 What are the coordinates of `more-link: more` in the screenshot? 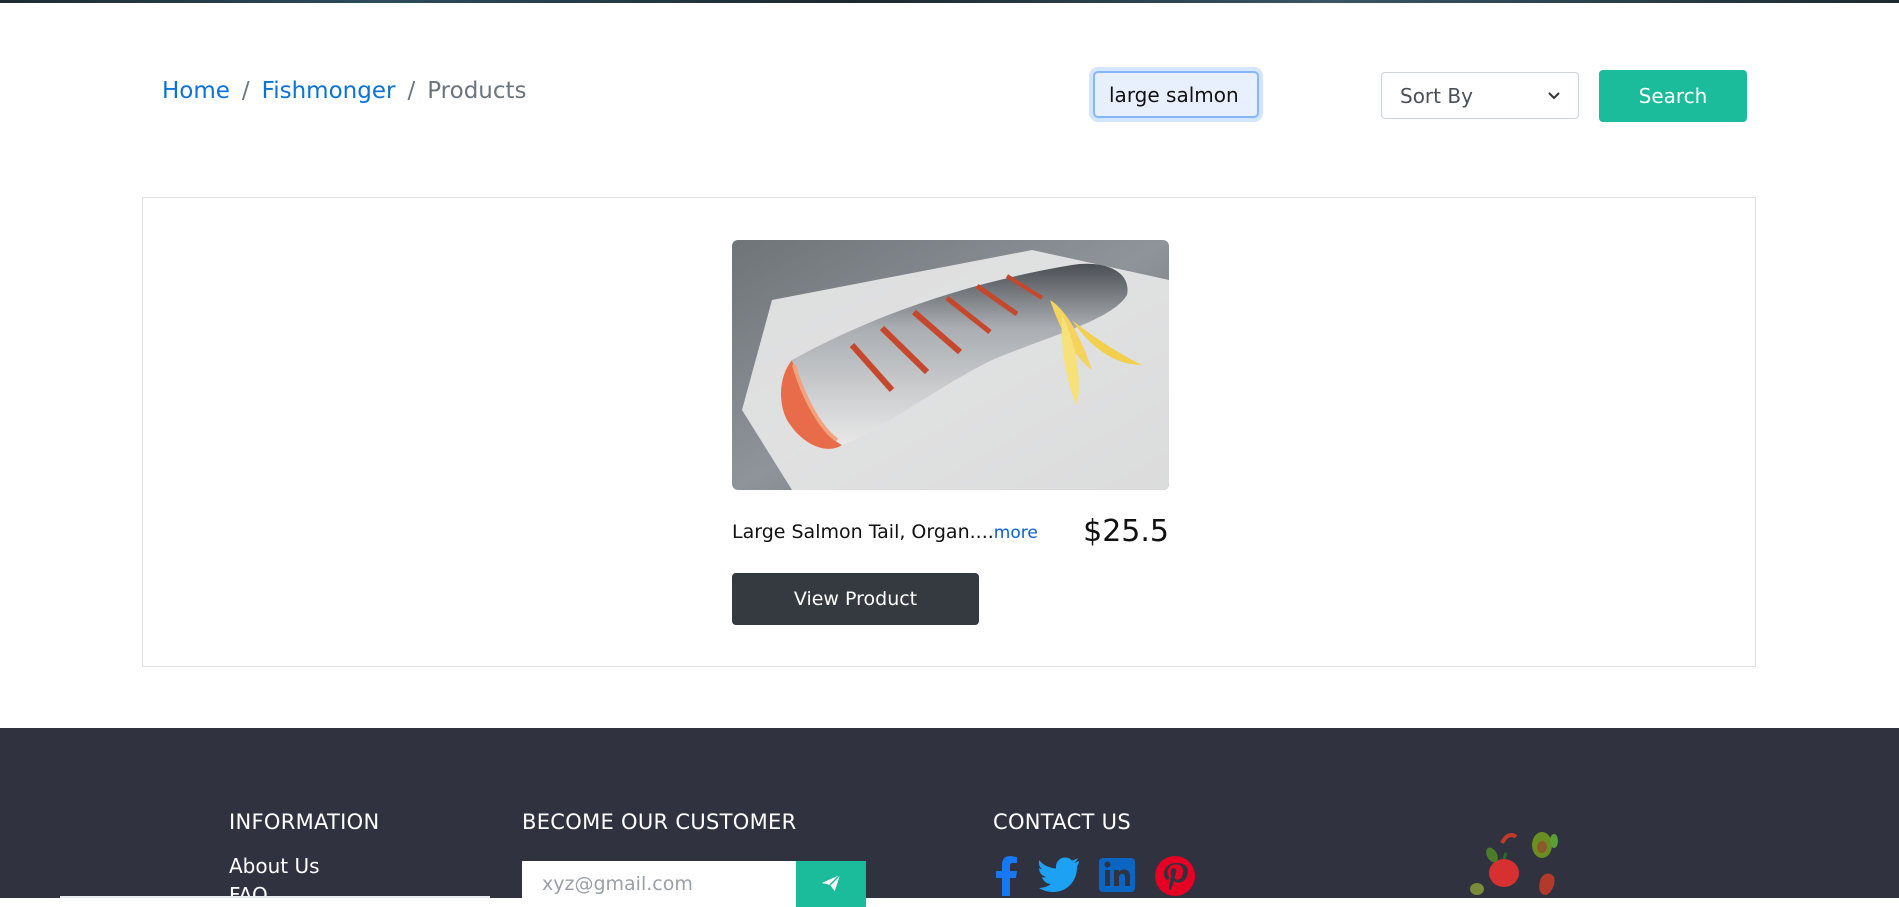 It's located at (1016, 533).